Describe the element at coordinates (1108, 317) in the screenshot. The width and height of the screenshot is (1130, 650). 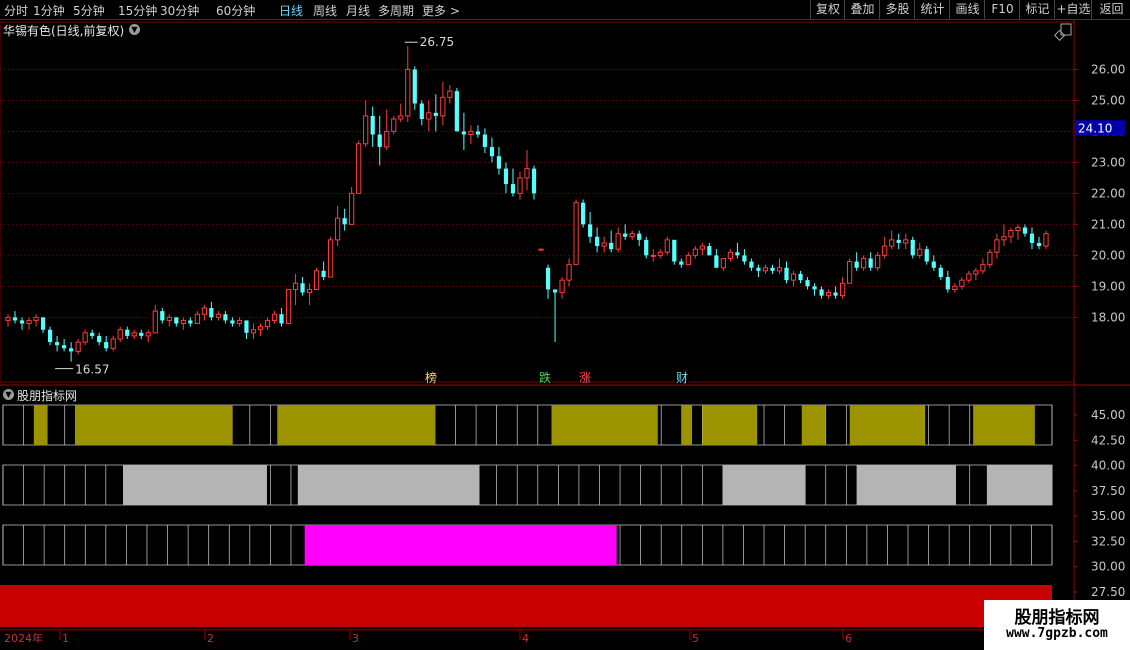
I see `price-tick-label: 18.00` at that location.